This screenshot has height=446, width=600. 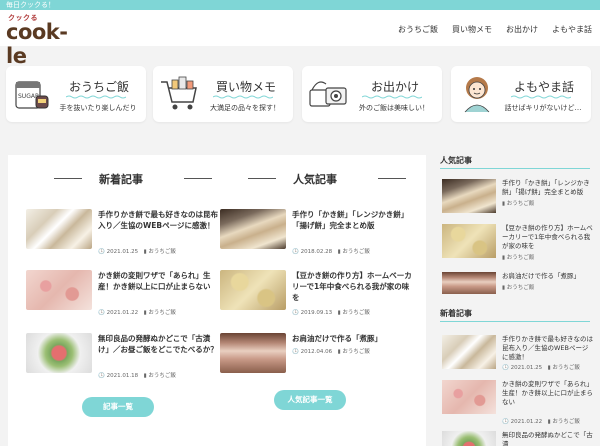 I want to click on shopping-cart-icon, so click(x=179, y=93).